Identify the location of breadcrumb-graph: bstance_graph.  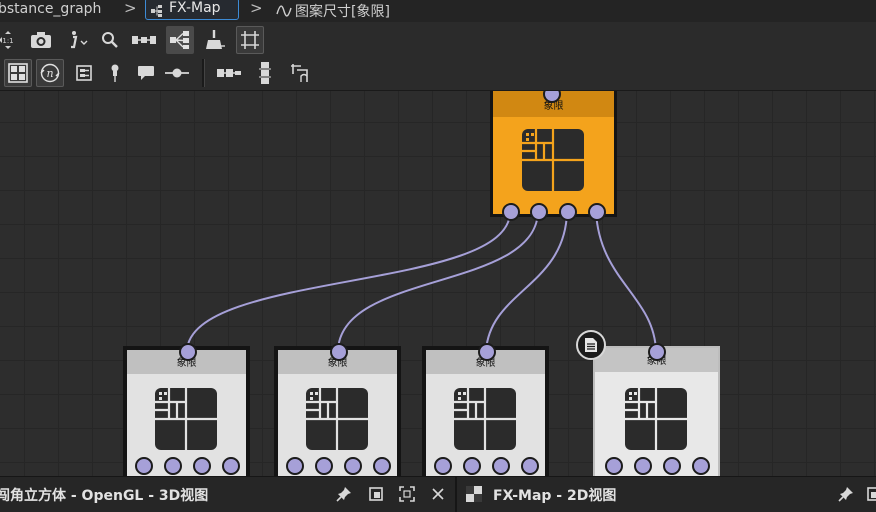
(50, 9).